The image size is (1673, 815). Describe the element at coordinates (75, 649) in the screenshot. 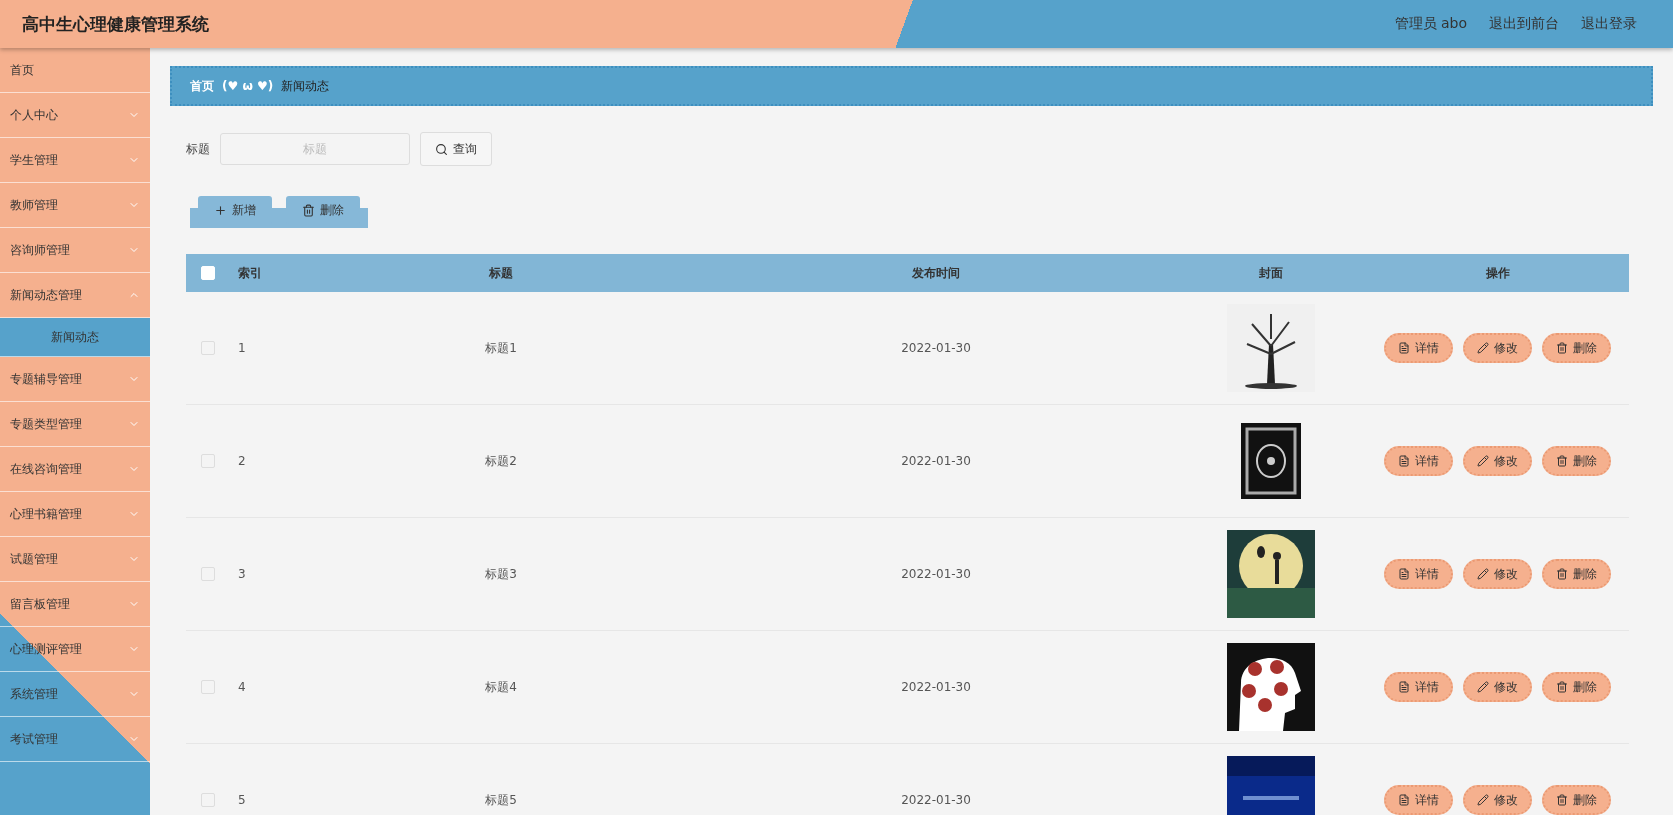

I see `sidebar-item: 心理测评管理` at that location.